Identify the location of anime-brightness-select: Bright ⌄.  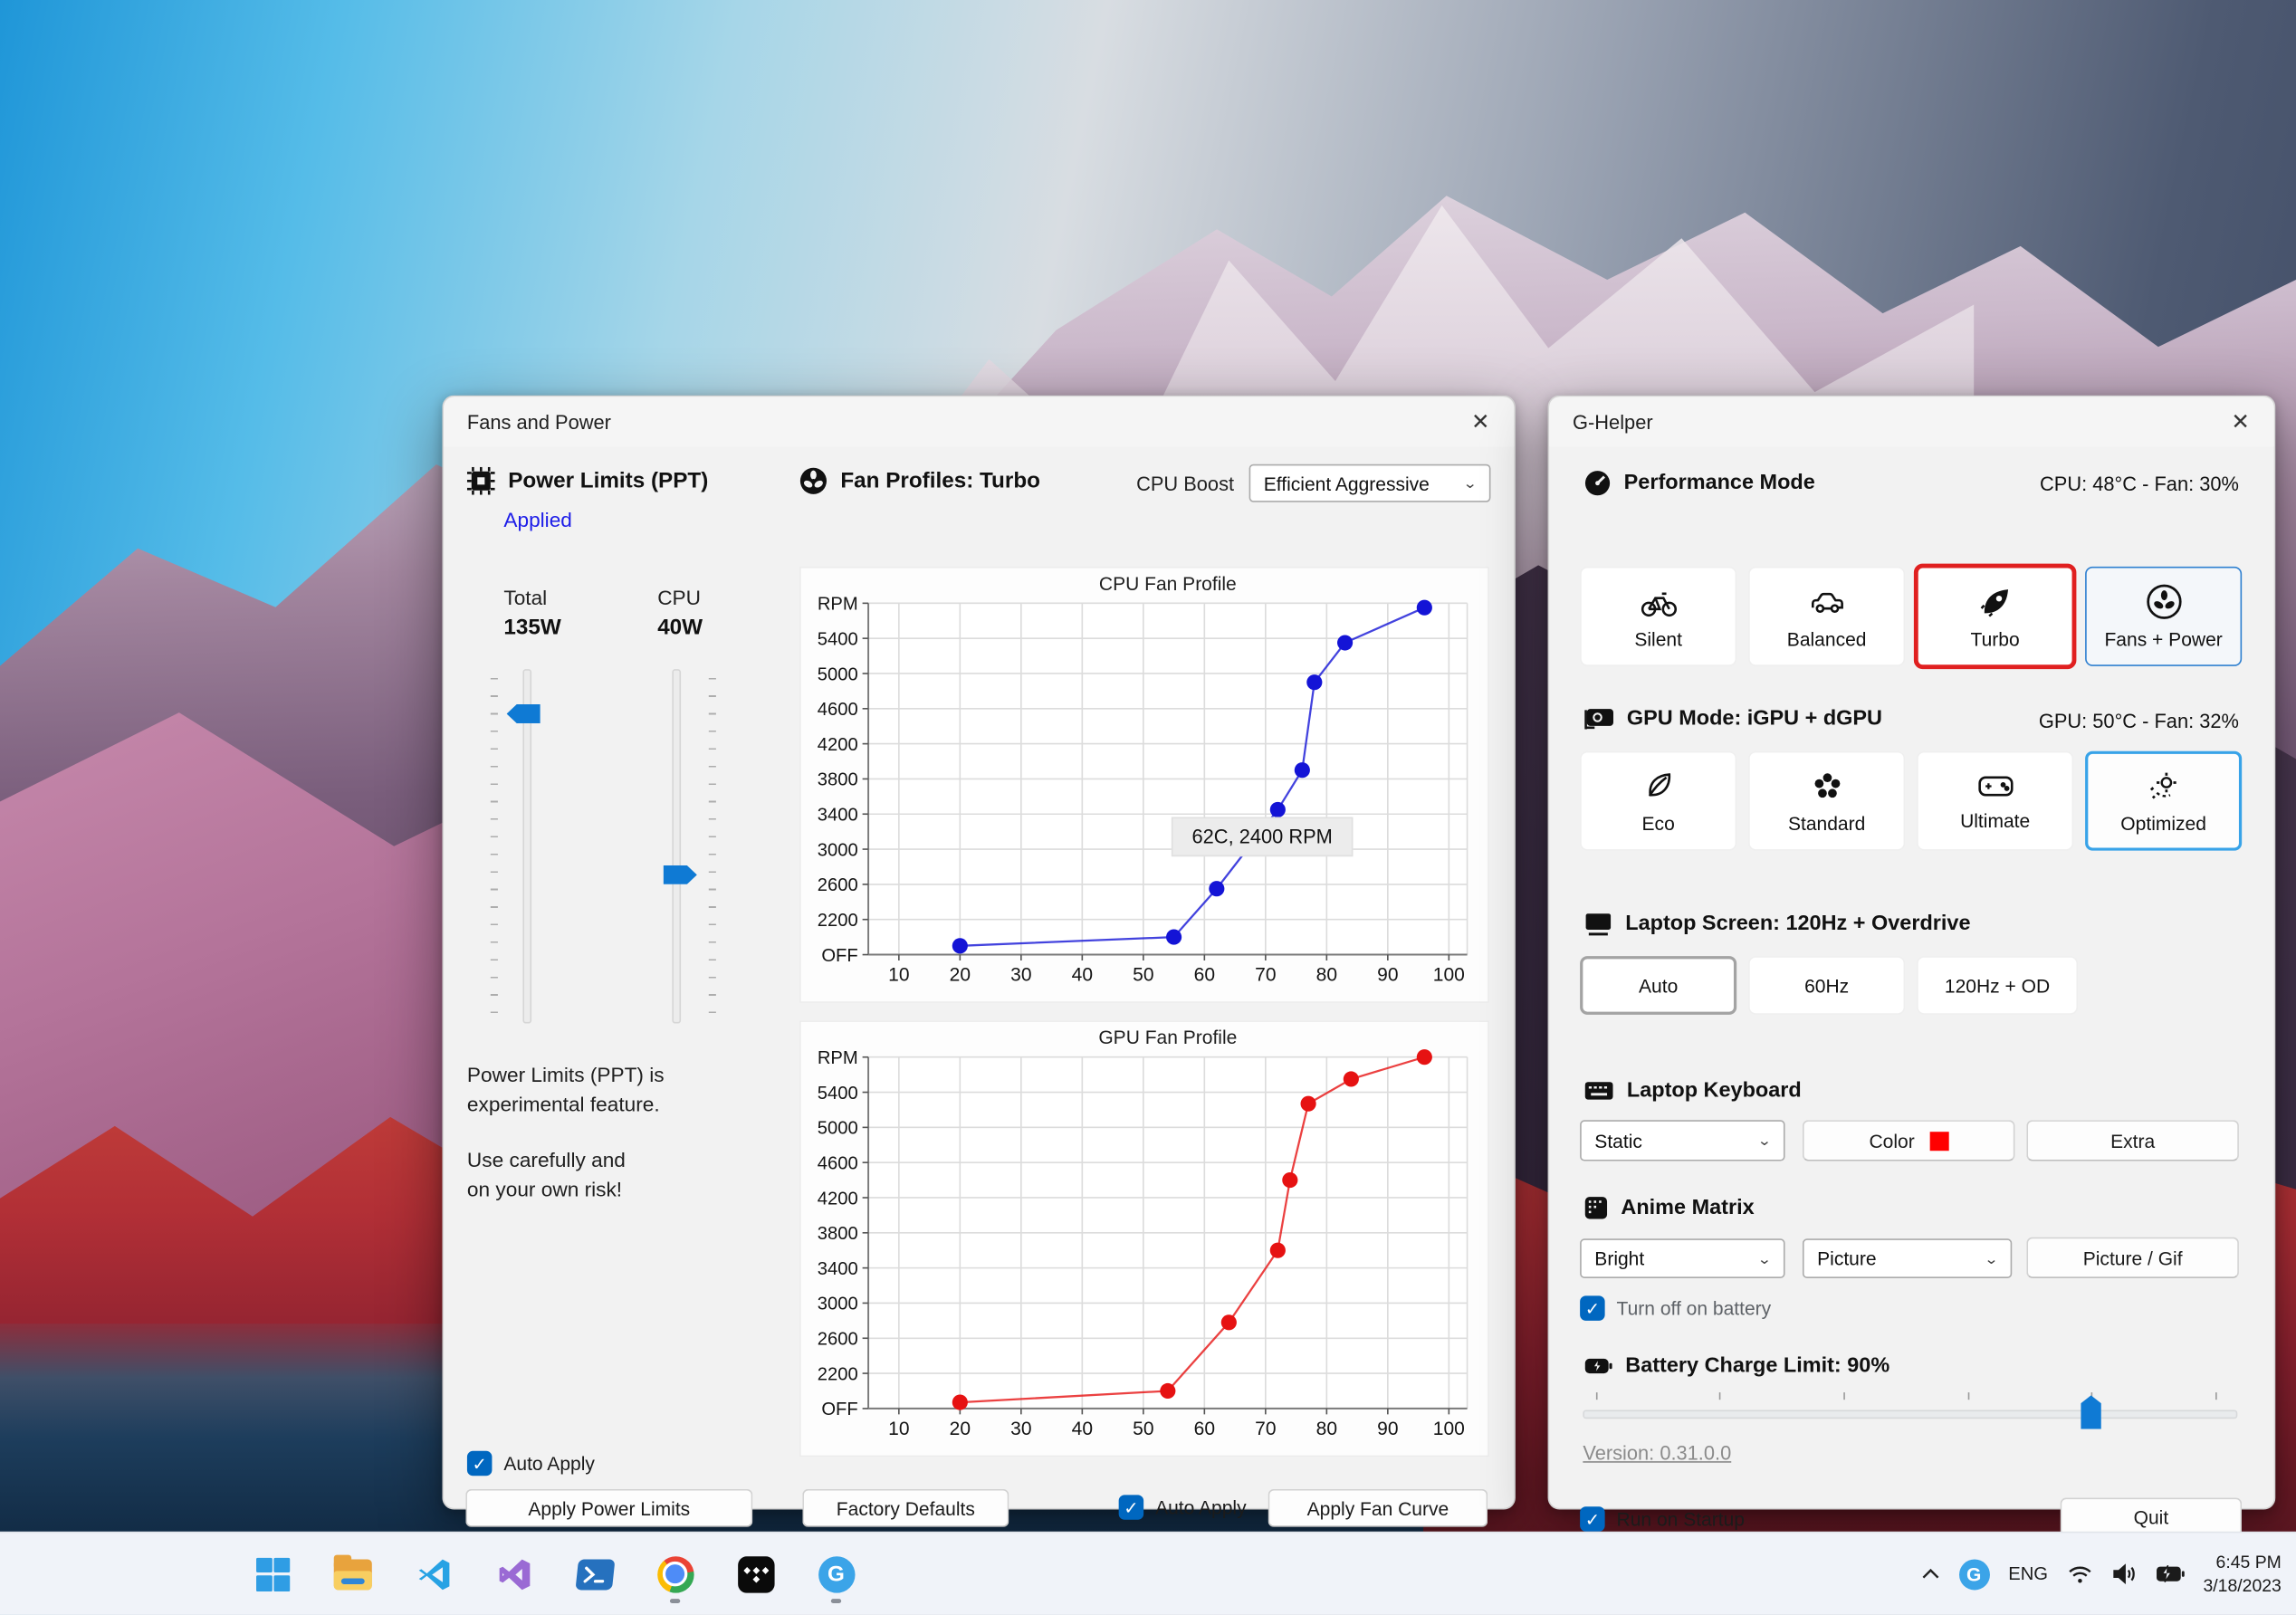
(1683, 1258).